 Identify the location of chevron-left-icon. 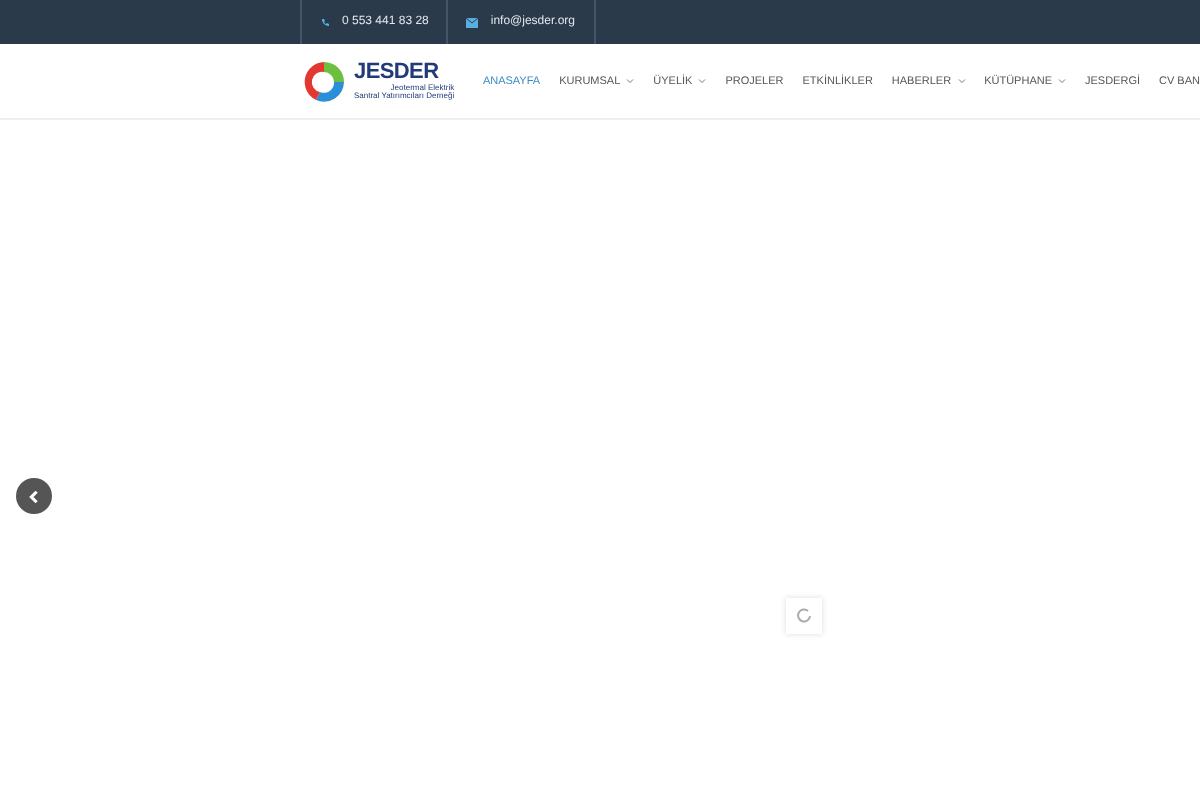
(34, 496).